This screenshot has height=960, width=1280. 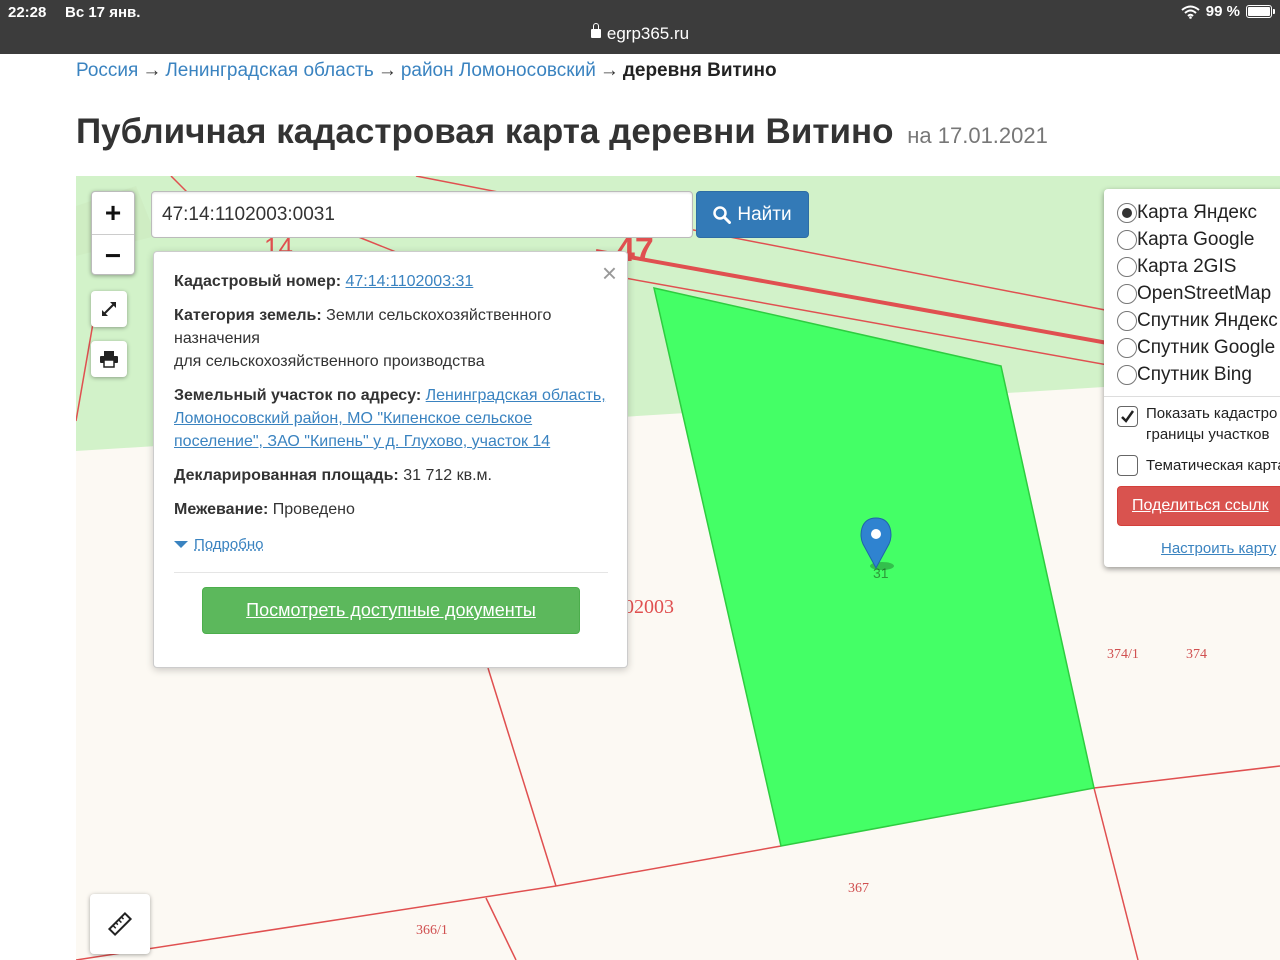 What do you see at coordinates (103, 12) in the screenshot?
I see `status-date: Вс 17 янв.` at bounding box center [103, 12].